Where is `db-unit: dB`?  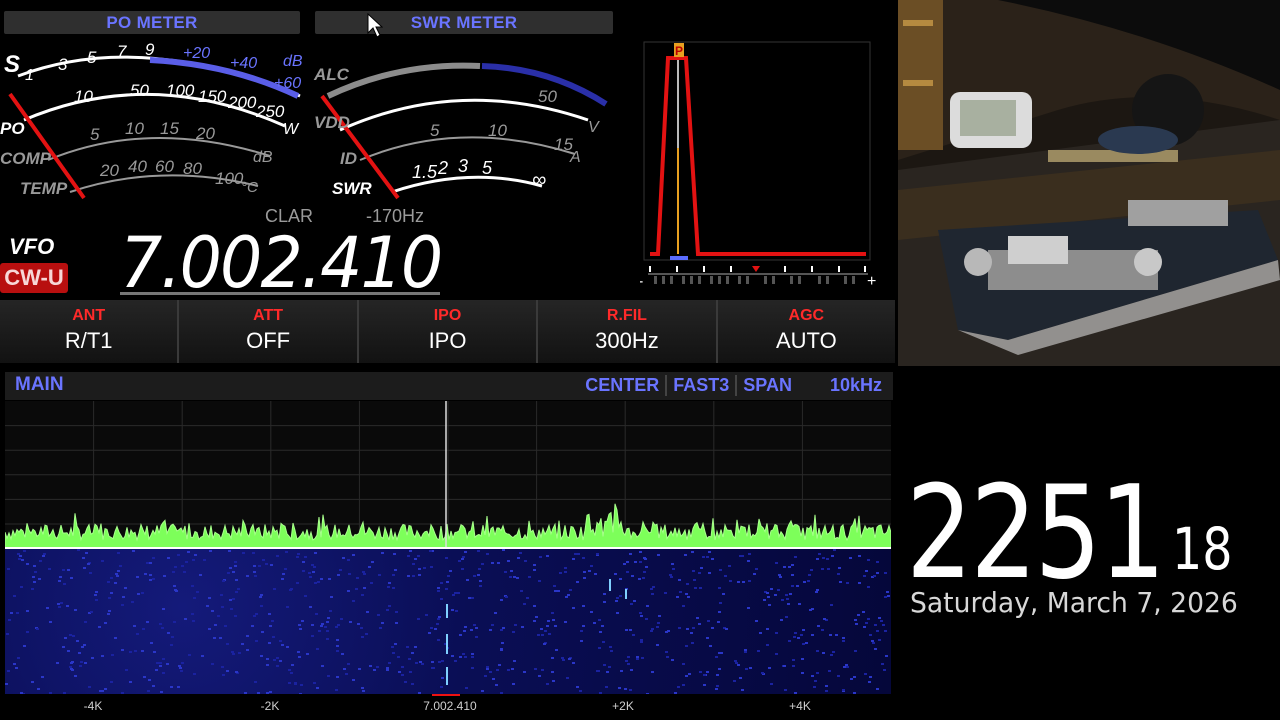 db-unit: dB is located at coordinates (293, 61).